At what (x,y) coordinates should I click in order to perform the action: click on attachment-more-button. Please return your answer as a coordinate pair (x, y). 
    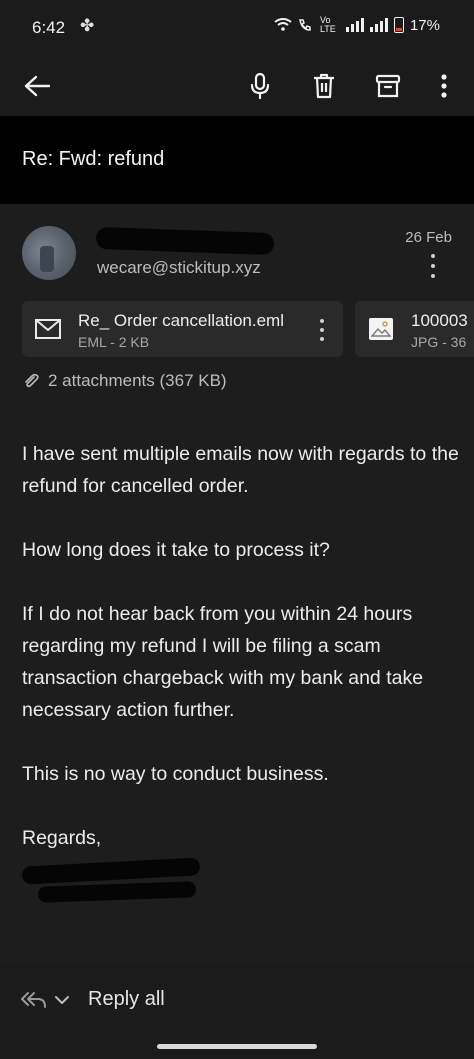
    Looking at the image, I should click on (322, 330).